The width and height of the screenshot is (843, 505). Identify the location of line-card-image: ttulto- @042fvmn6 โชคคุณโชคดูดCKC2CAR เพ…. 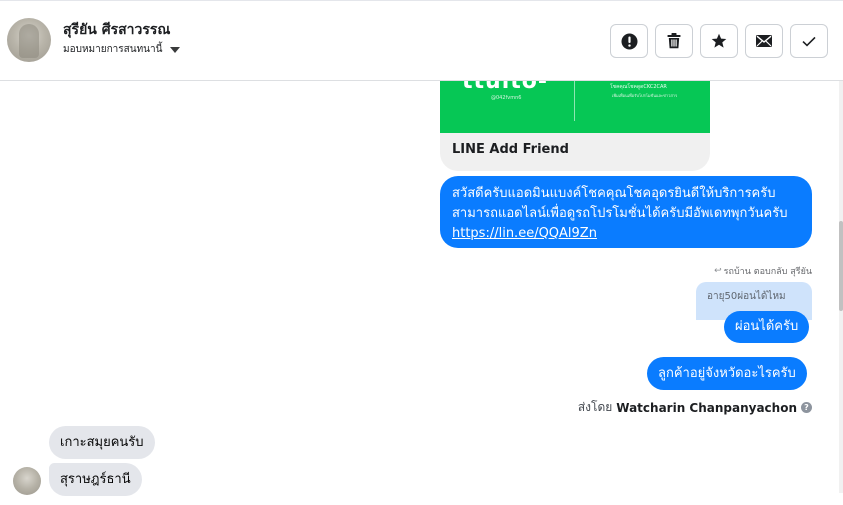
(575, 107).